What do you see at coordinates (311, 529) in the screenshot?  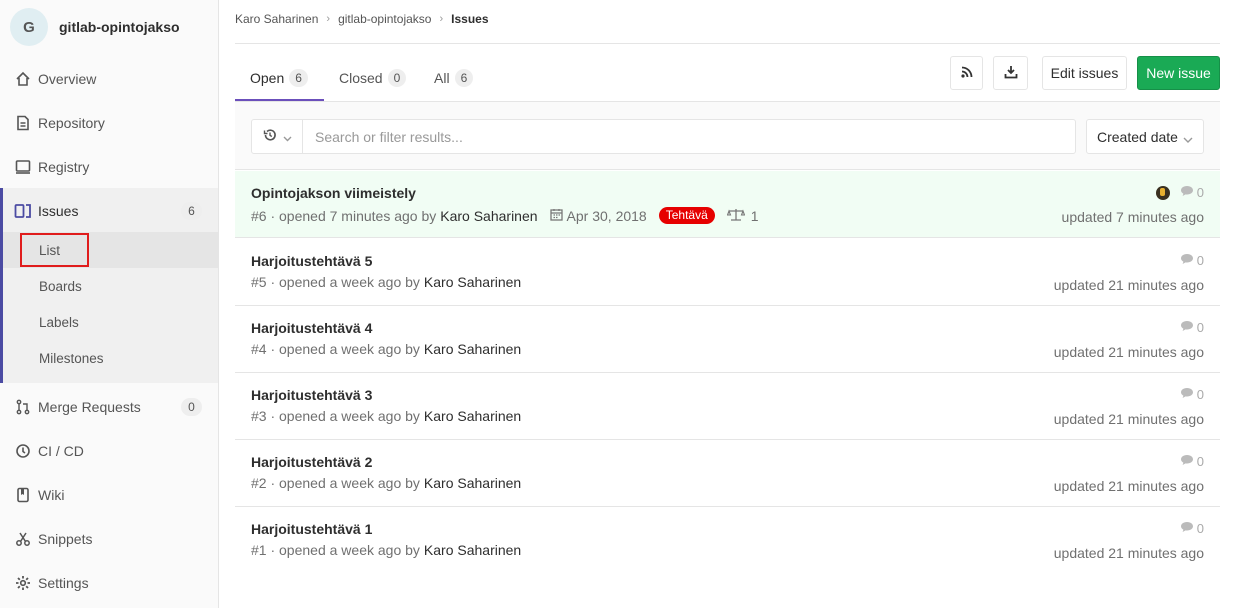 I see `issue-title: Harjoitustehtävä 1` at bounding box center [311, 529].